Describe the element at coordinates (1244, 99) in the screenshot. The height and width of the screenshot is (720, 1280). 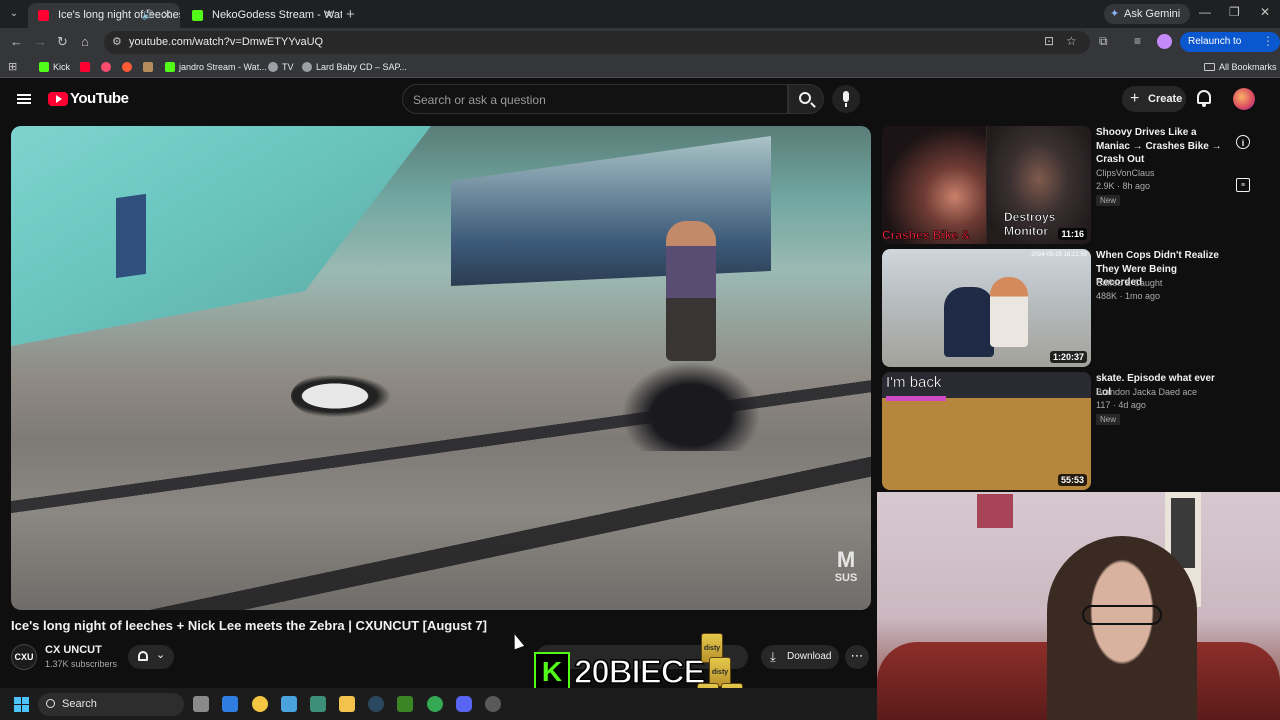
I see `account-avatar` at that location.